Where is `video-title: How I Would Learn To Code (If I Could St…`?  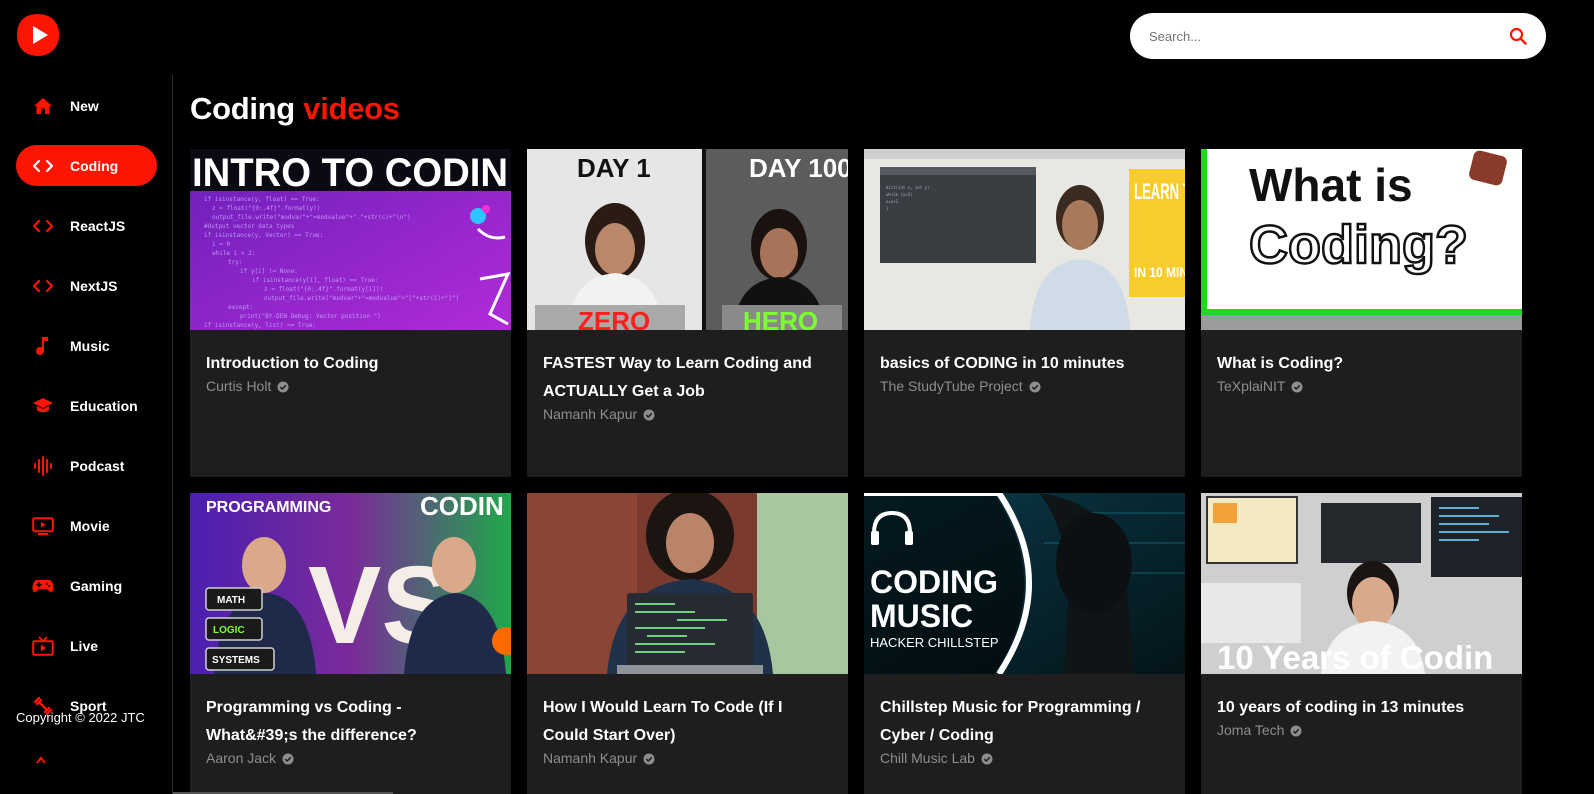
video-title: How I Would Learn To Code (If I Could St… is located at coordinates (687, 712).